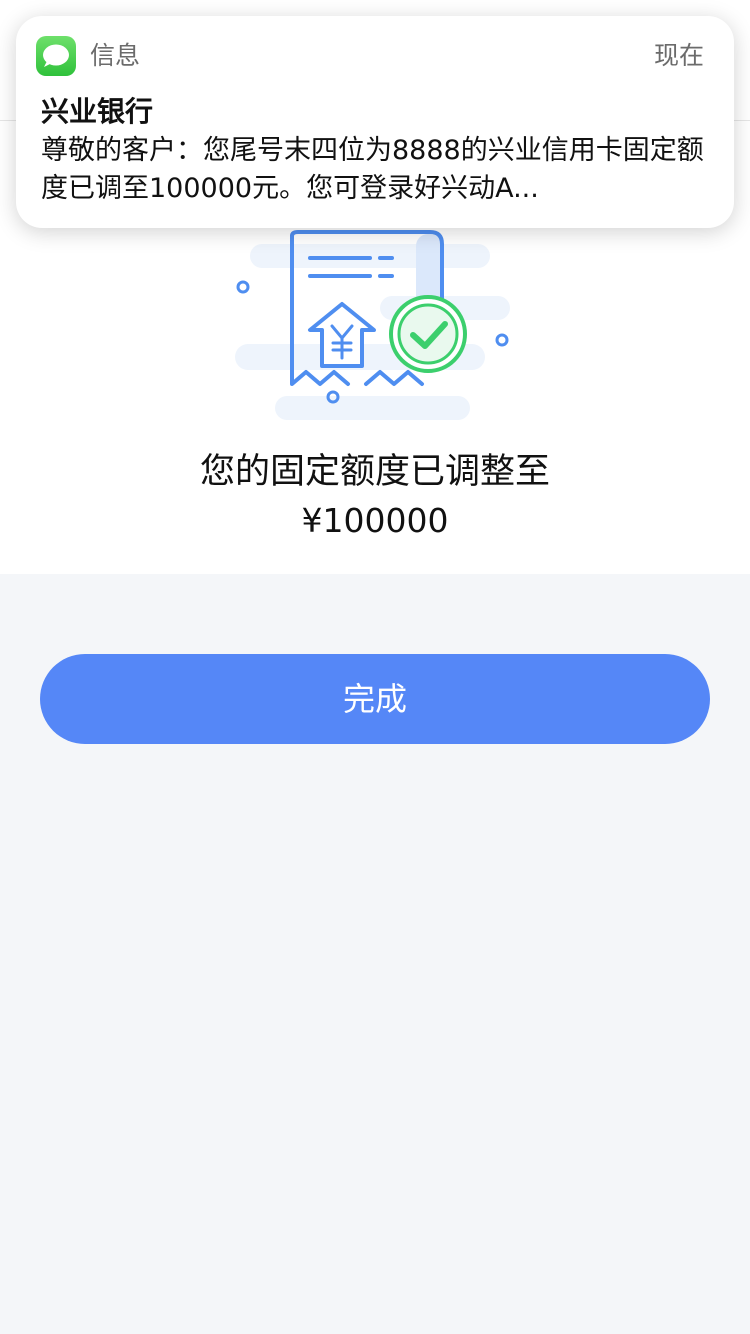 This screenshot has height=1334, width=750. What do you see at coordinates (97, 111) in the screenshot?
I see `notification-sender: 兴业银行` at bounding box center [97, 111].